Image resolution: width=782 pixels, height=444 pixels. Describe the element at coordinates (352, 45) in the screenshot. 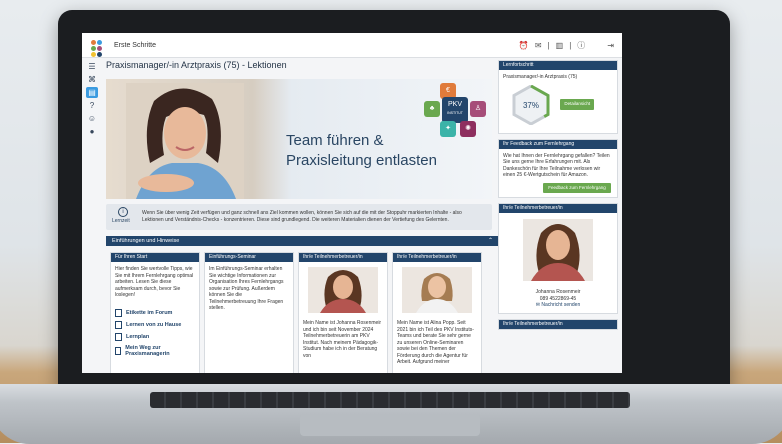

I see `topbar: Erste Schritte ⏰ ✉ | ▥ | ⓘ ⇥` at that location.